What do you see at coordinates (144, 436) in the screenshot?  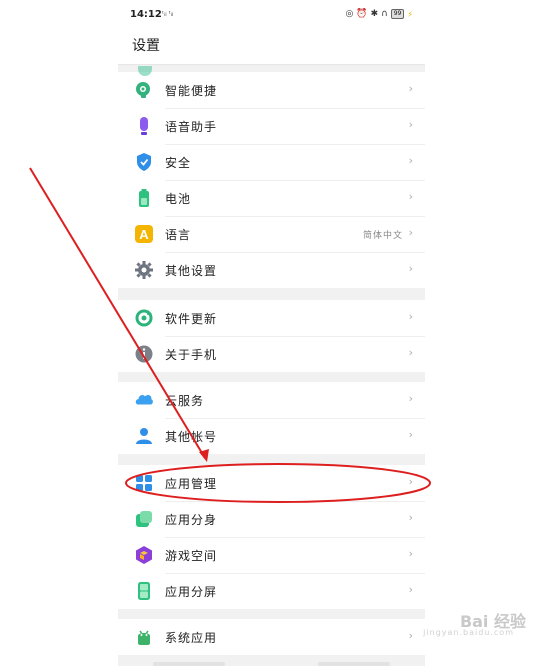 I see `account-icon` at bounding box center [144, 436].